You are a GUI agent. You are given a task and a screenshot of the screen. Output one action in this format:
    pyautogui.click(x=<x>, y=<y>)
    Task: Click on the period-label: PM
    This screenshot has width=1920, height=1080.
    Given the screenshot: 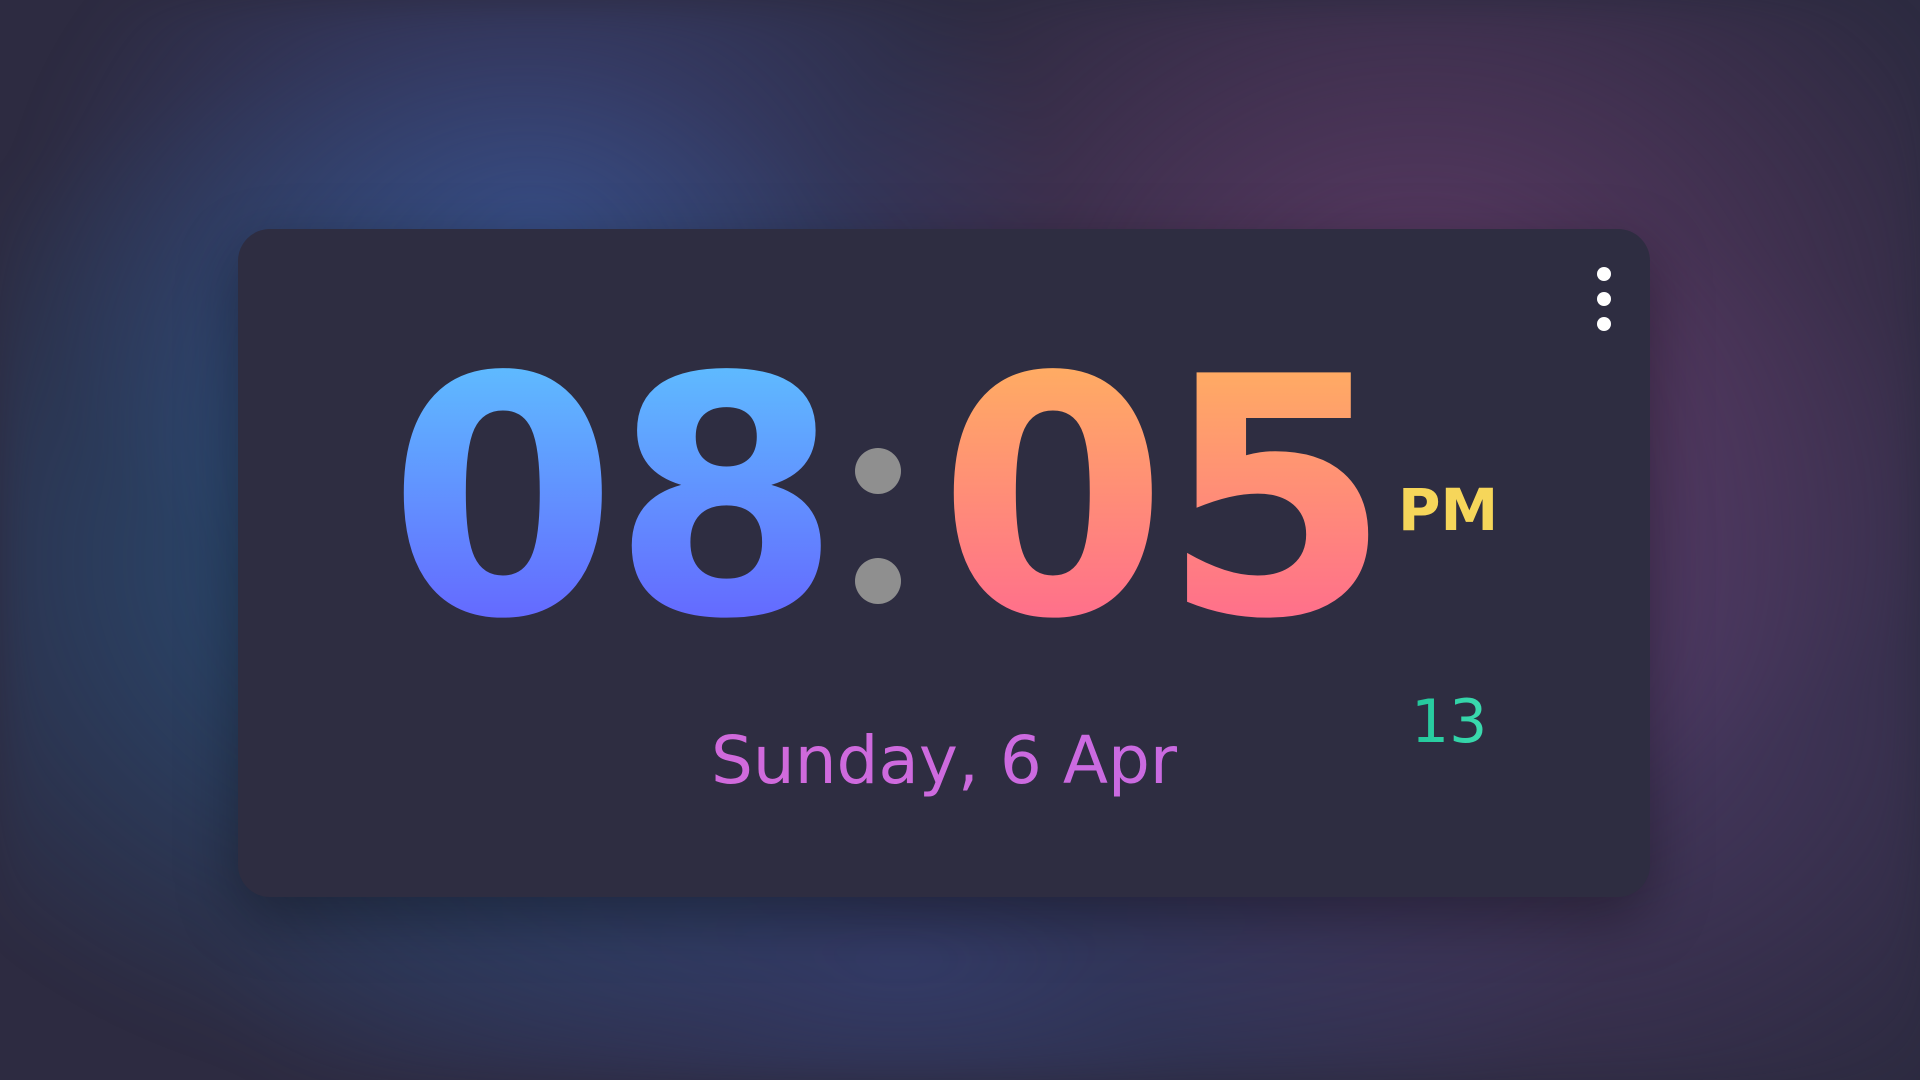 What is the action you would take?
    pyautogui.click(x=1448, y=510)
    